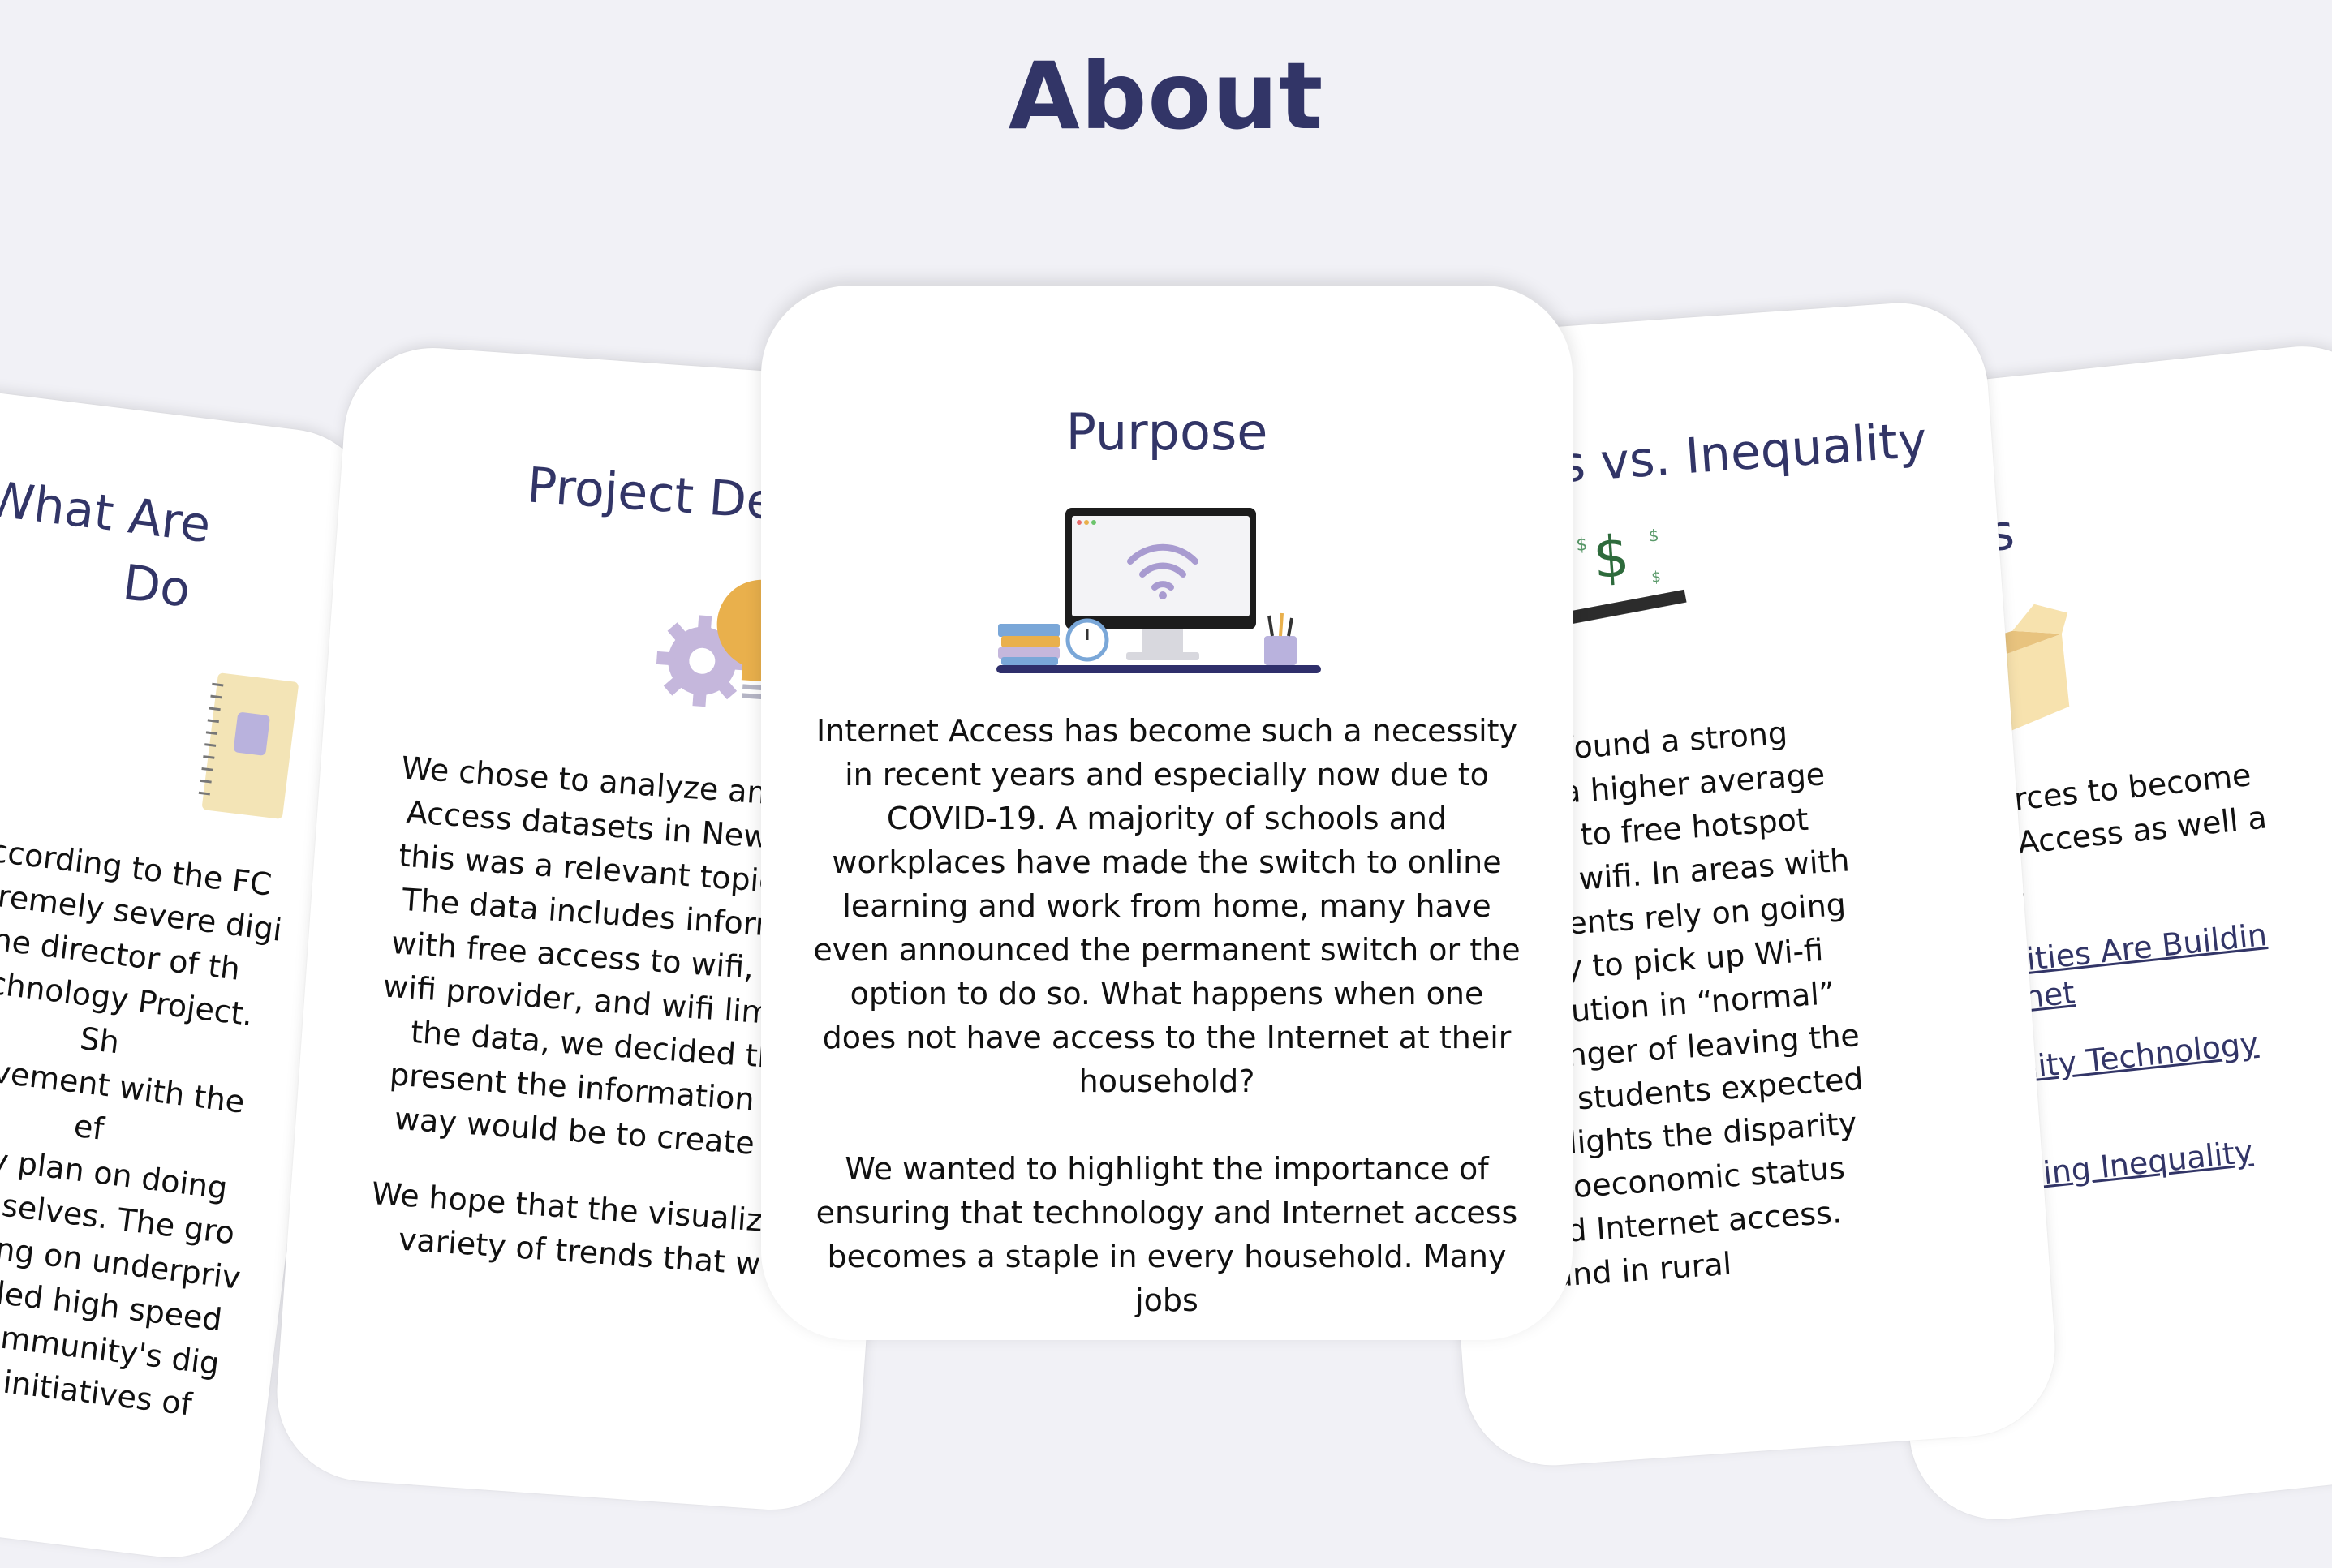  What do you see at coordinates (248, 745) in the screenshot?
I see `notebook-icon` at bounding box center [248, 745].